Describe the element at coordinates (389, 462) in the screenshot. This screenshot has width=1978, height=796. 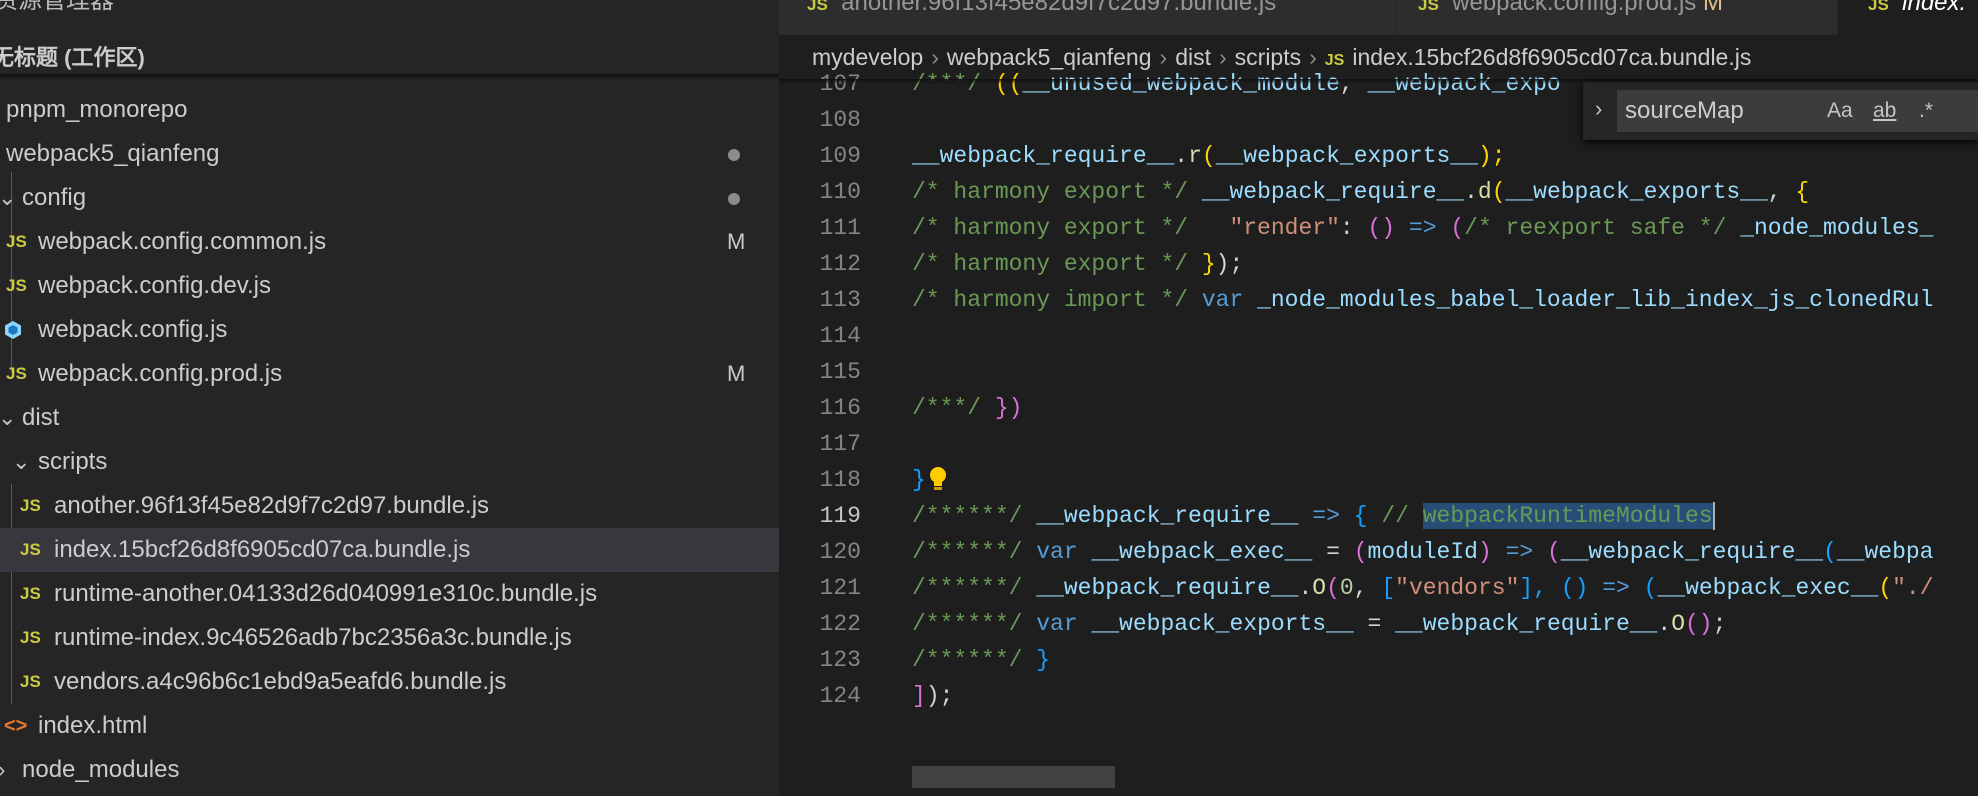
I see `tree-folder-scripts: ⌄ scripts` at that location.